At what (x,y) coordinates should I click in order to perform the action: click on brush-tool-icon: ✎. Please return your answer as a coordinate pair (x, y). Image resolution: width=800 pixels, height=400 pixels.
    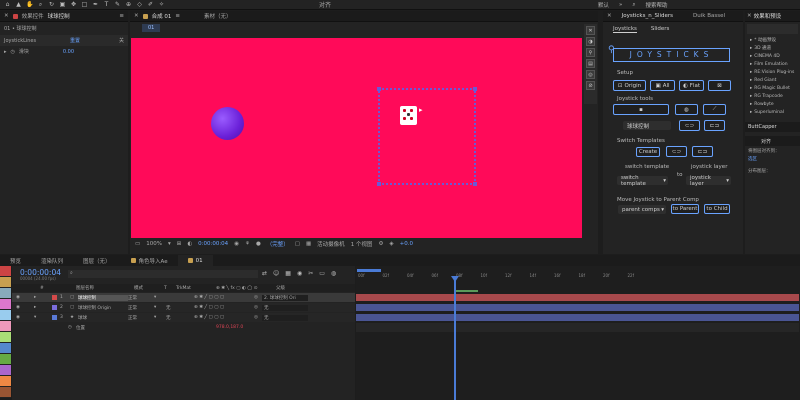
    Looking at the image, I should click on (117, 4).